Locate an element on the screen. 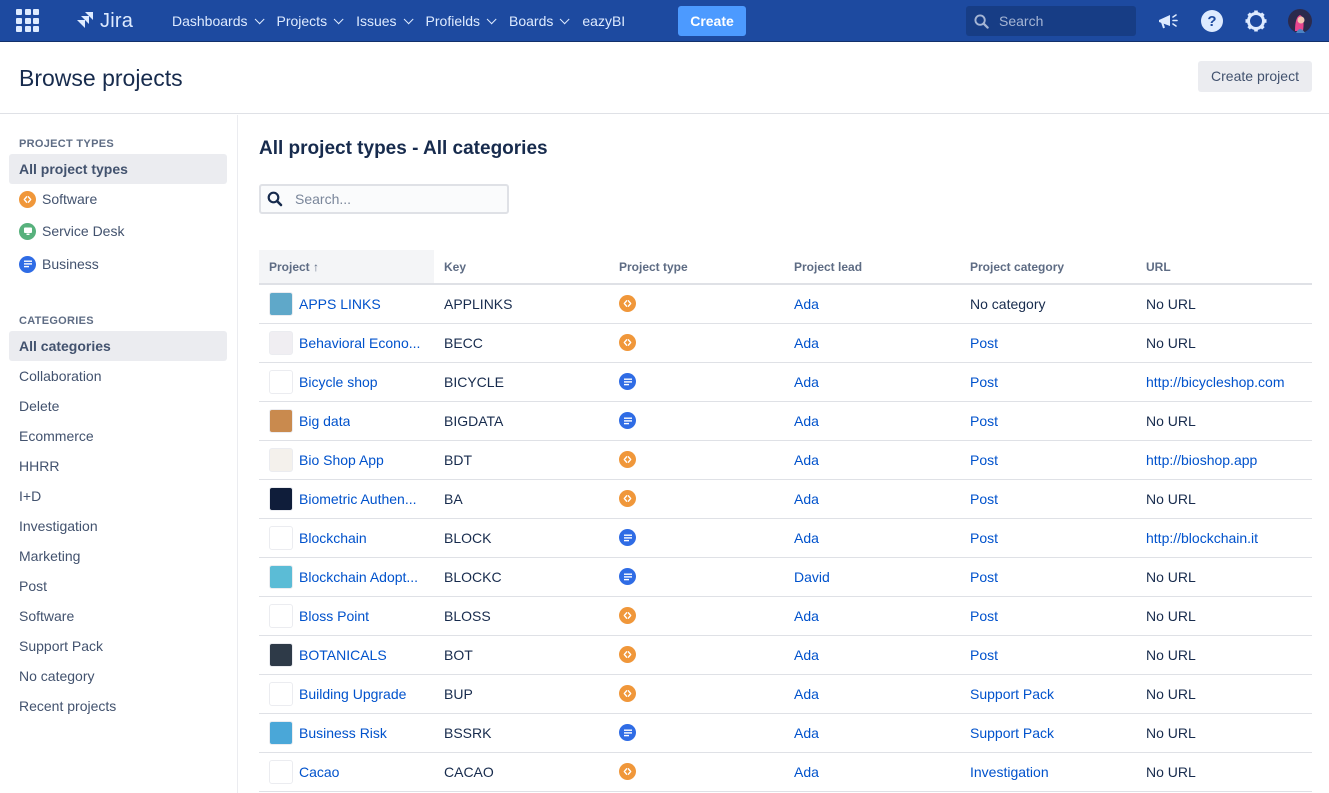 This screenshot has height=793, width=1329. sidebar-category-collaboration: Collaboration is located at coordinates (118, 376).